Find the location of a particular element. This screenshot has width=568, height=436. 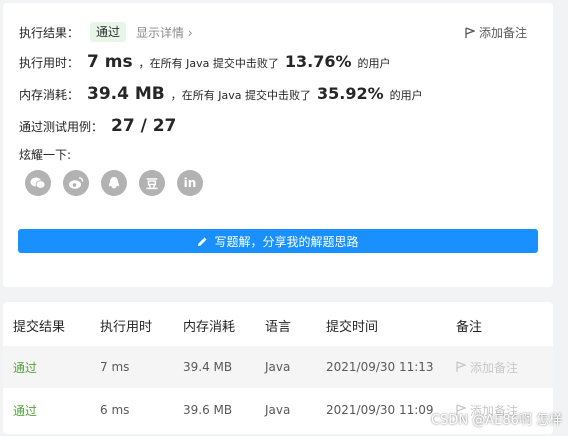

linkedin-icon: in is located at coordinates (190, 183).